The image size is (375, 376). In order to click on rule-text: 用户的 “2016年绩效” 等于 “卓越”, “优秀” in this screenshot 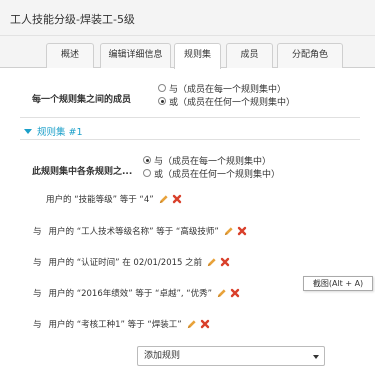, I will do `click(130, 294)`.